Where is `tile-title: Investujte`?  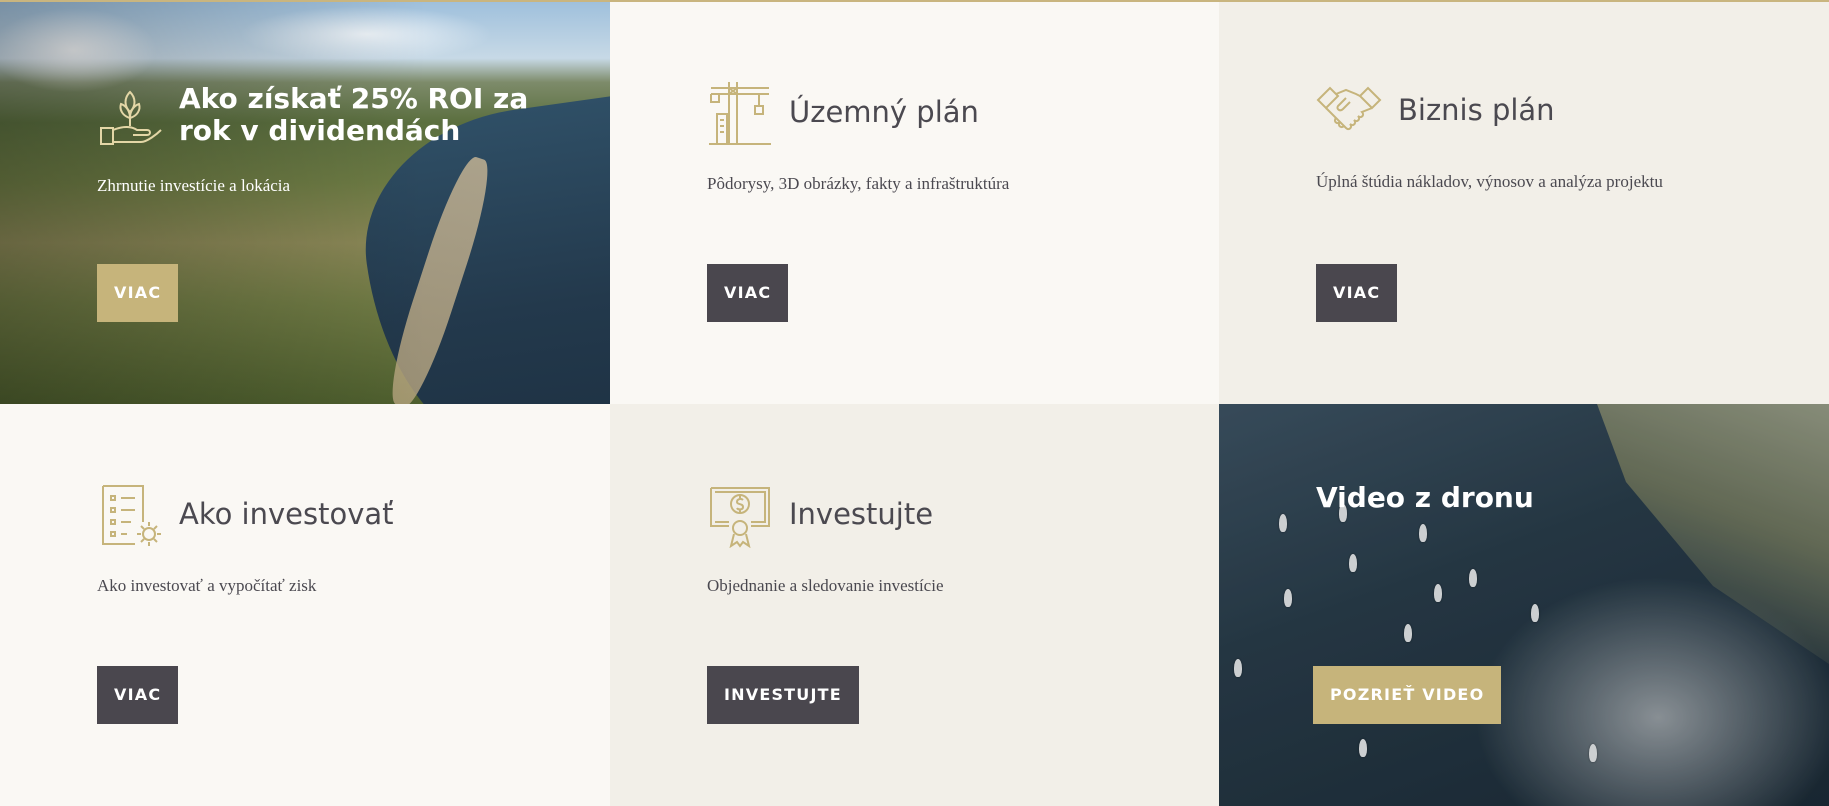
tile-title: Investujte is located at coordinates (861, 514).